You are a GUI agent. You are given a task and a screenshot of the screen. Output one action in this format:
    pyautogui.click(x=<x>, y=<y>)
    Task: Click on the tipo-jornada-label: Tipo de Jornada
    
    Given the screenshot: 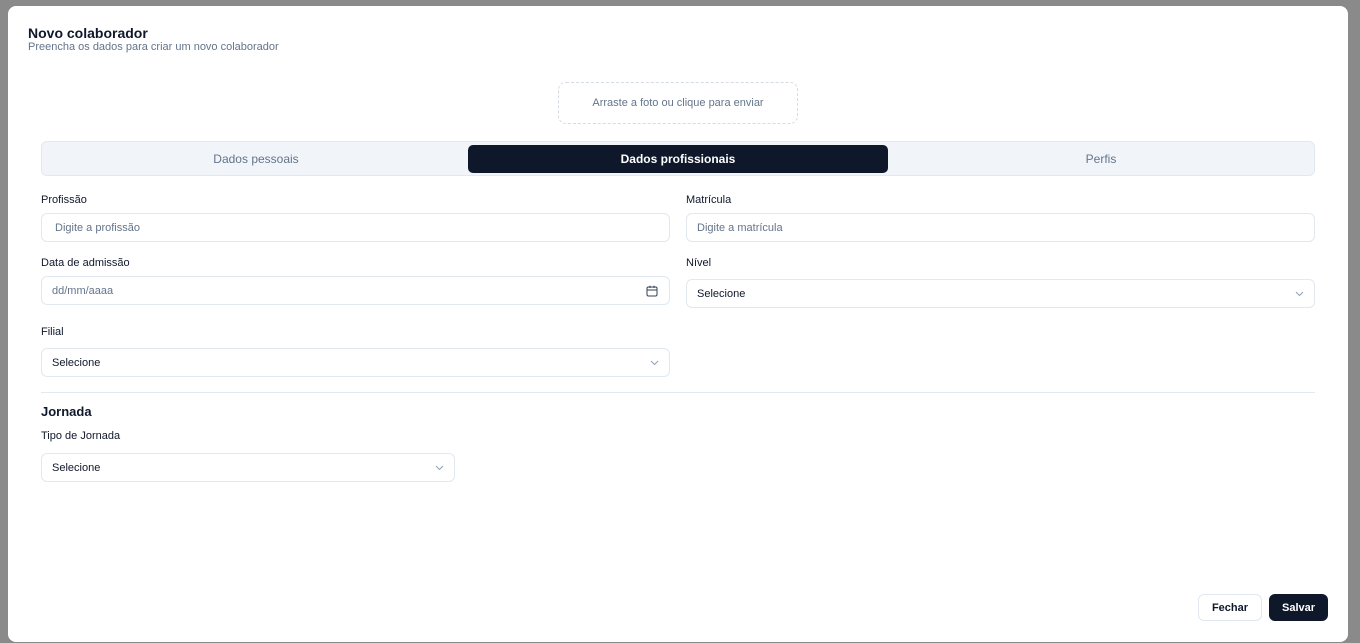 What is the action you would take?
    pyautogui.click(x=81, y=436)
    